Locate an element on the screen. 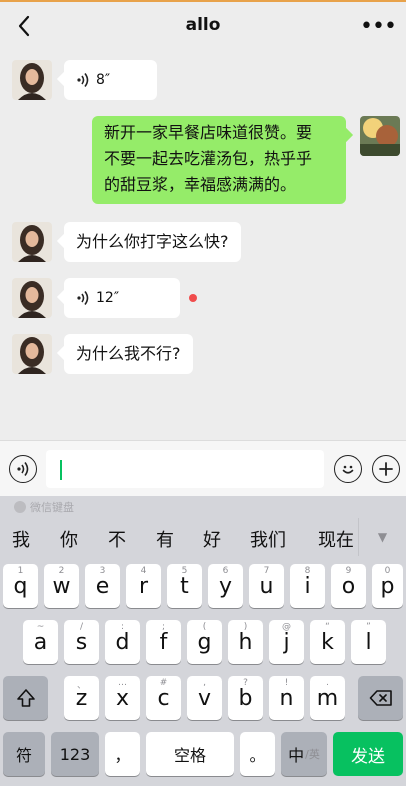 This screenshot has height=786, width=406. key-label: f is located at coordinates (163, 642).